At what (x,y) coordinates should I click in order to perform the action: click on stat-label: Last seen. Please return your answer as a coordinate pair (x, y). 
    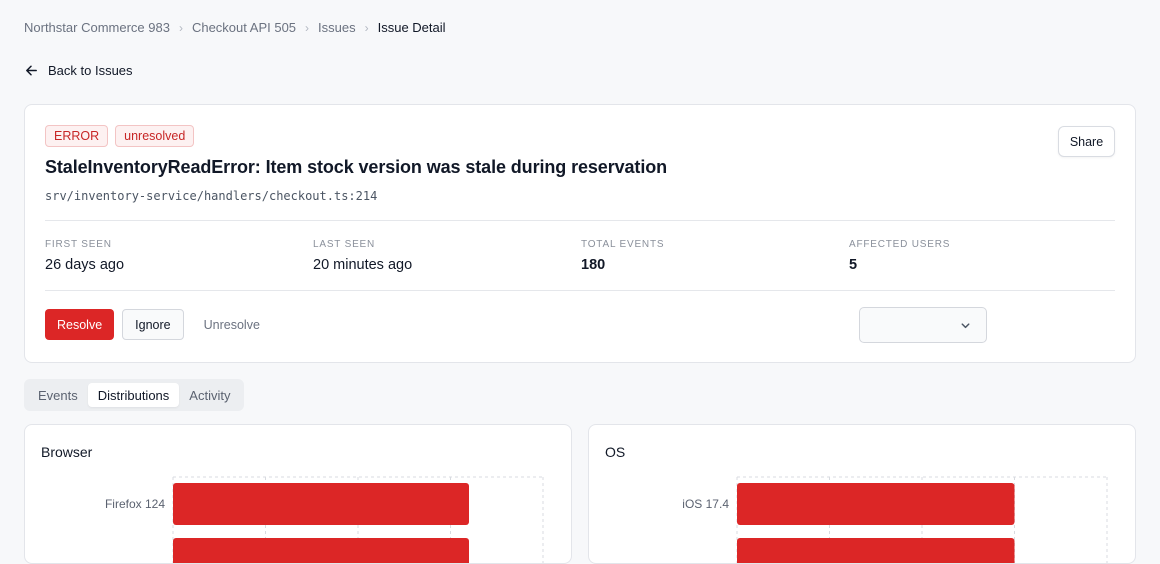
    Looking at the image, I should click on (344, 244).